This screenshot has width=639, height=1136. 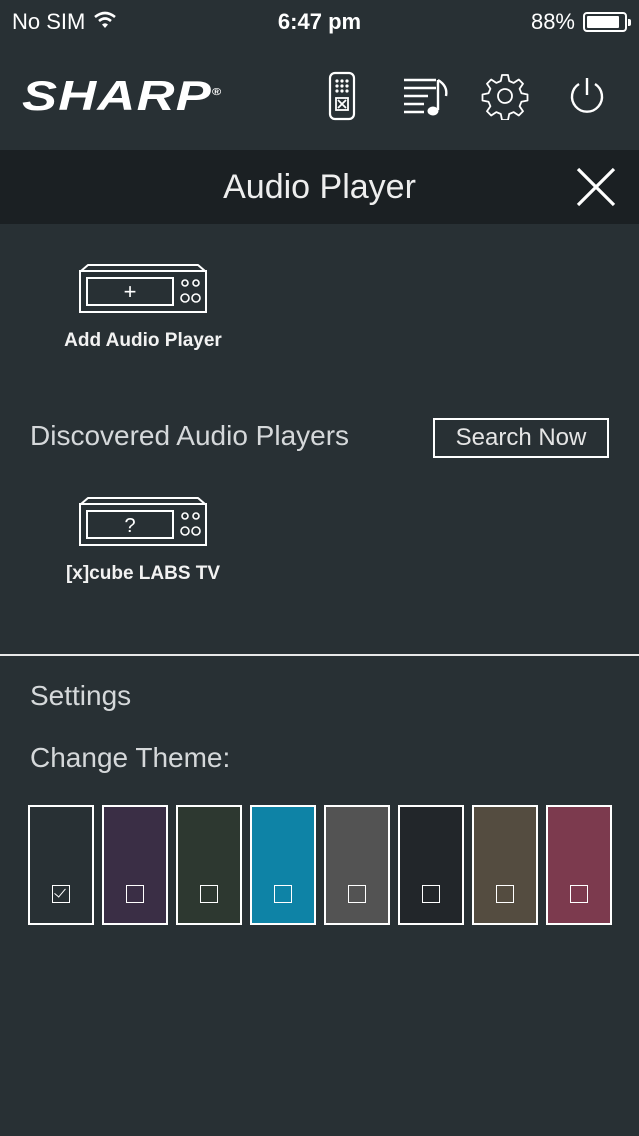 I want to click on app-header: SHARP®, so click(x=319, y=96).